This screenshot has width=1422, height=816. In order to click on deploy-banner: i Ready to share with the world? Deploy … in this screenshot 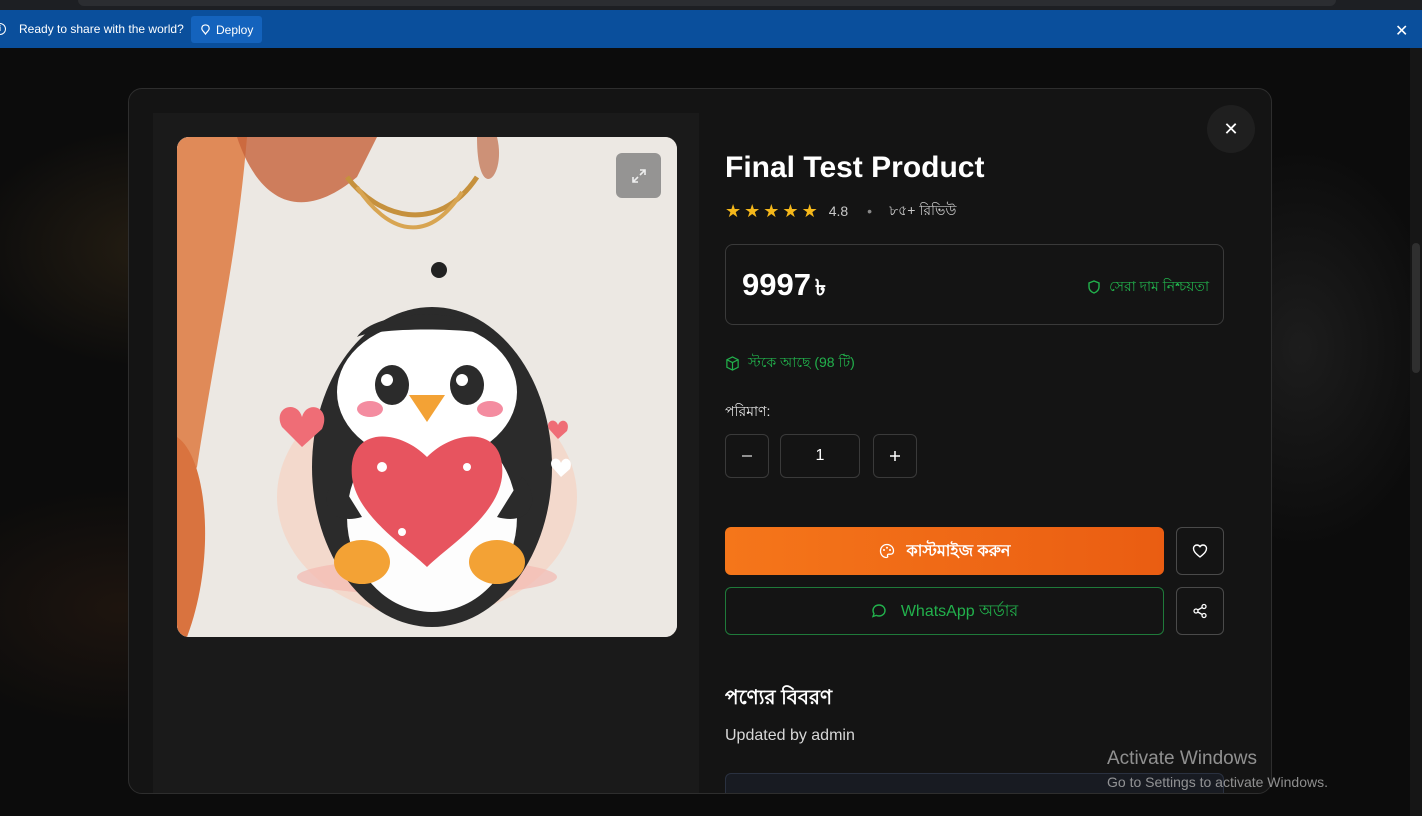, I will do `click(711, 29)`.